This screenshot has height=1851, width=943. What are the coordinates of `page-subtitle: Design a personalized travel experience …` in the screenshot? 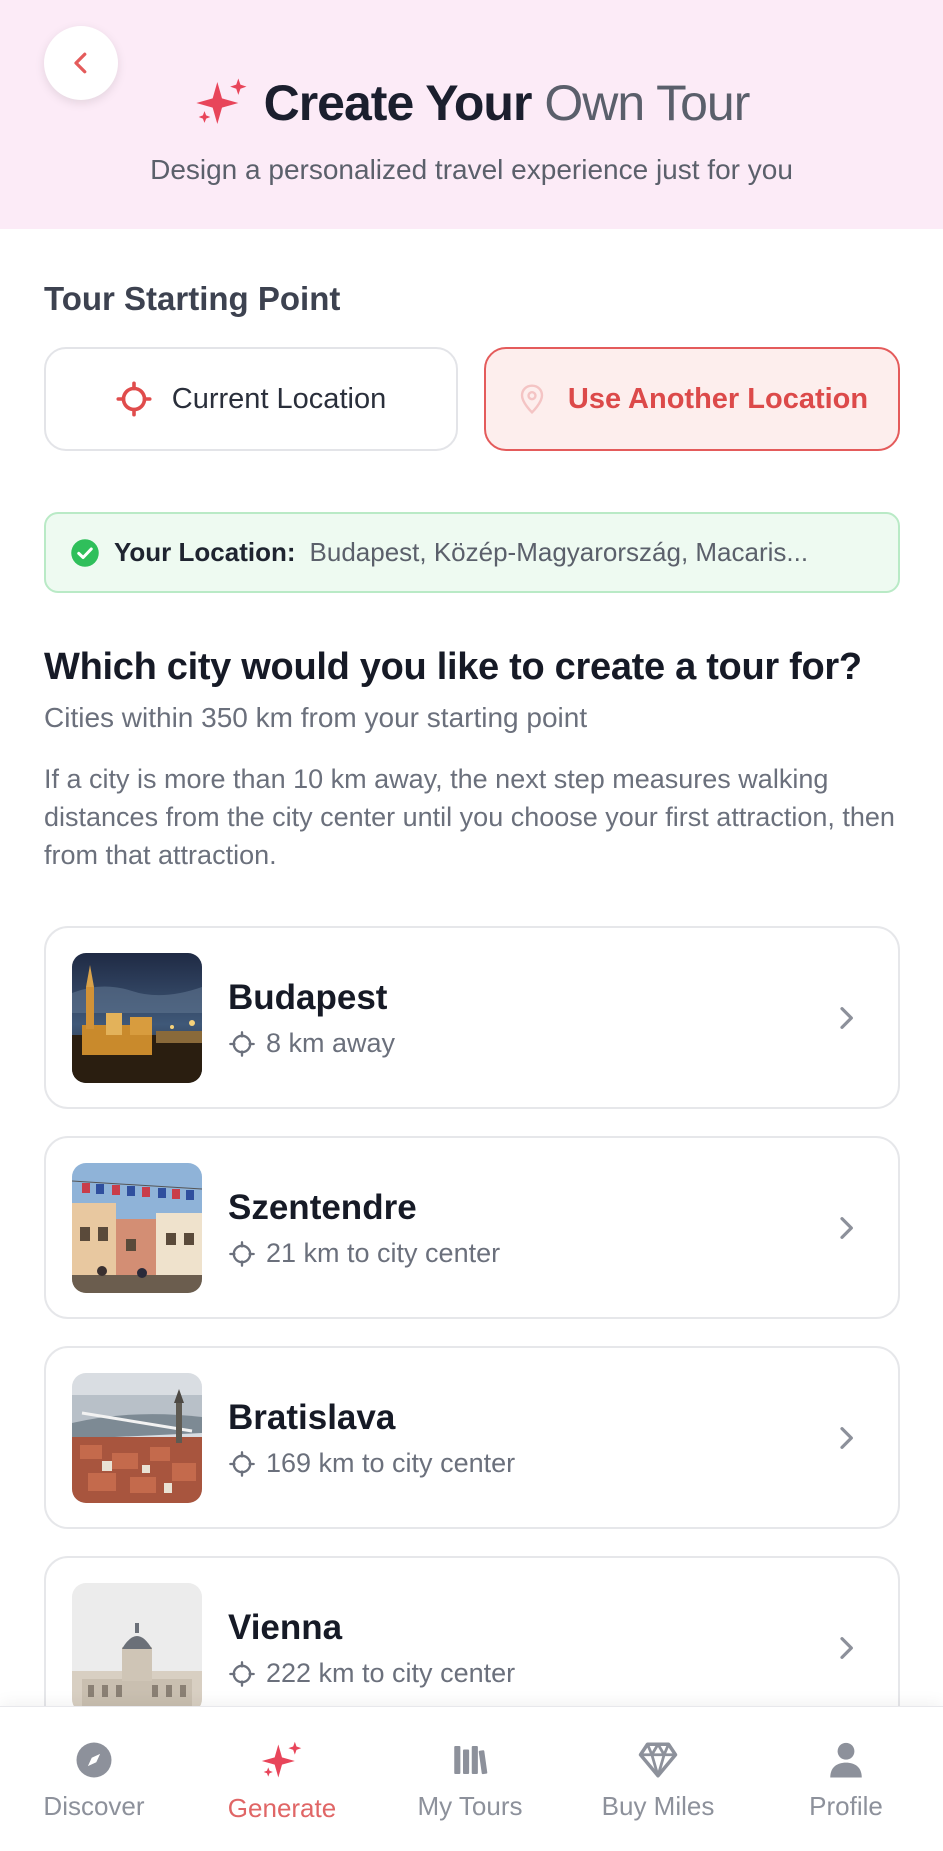 It's located at (471, 169).